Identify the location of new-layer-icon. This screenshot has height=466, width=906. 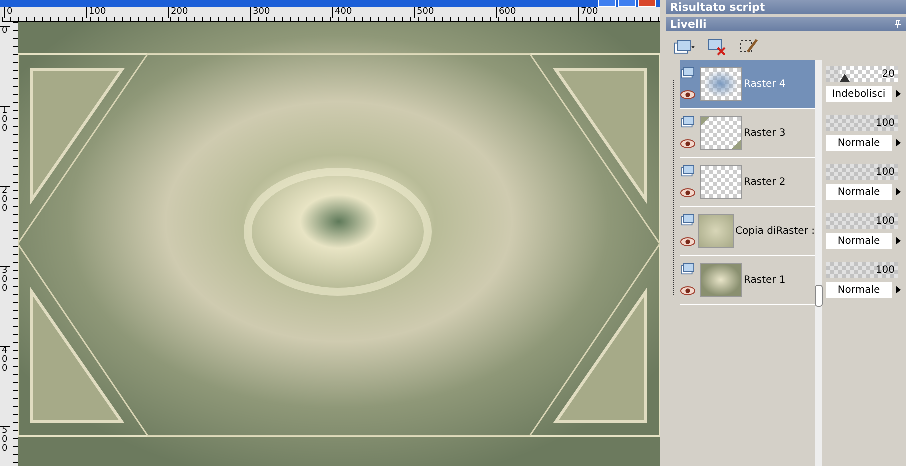
(685, 47).